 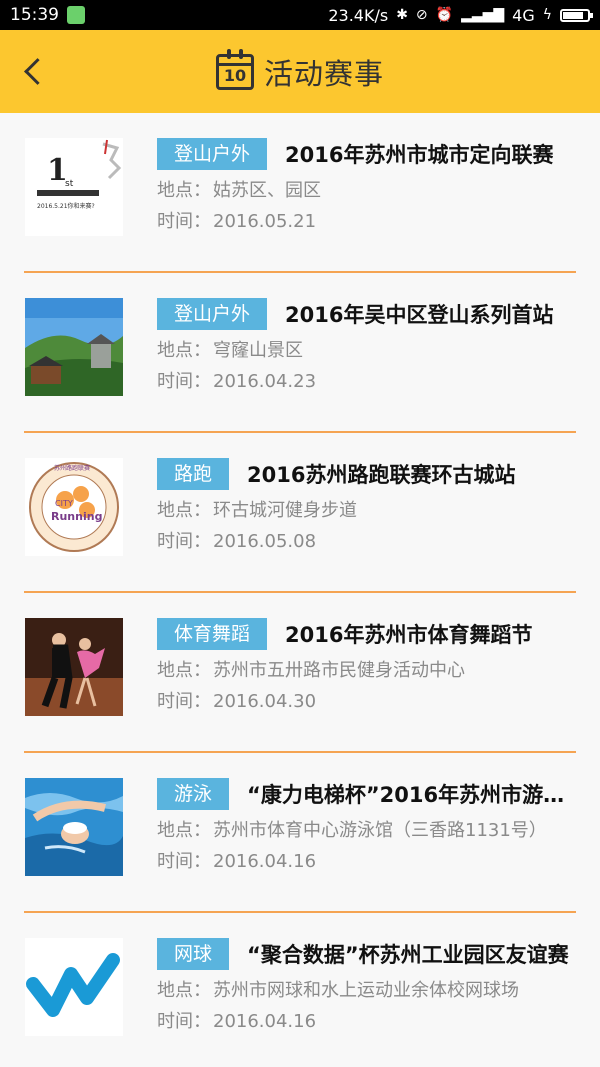 I want to click on running-city-text: CITY, so click(x=64, y=503).